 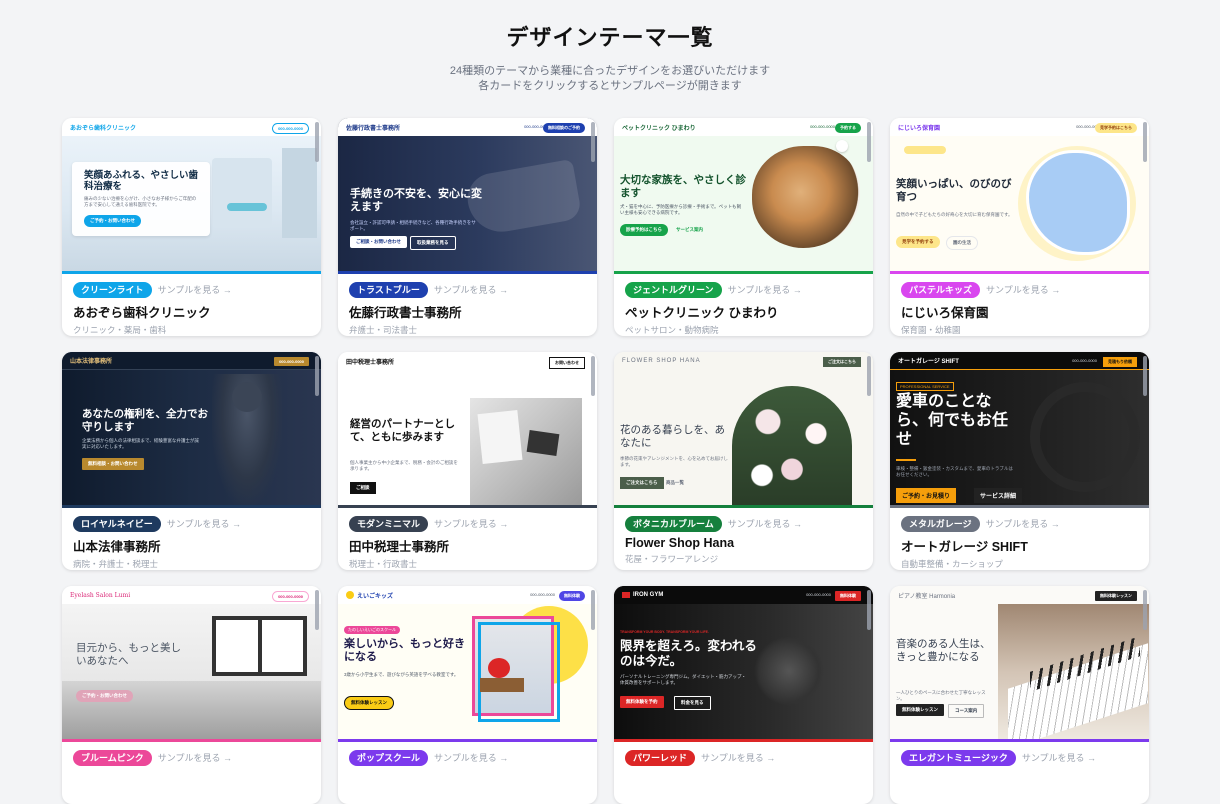 What do you see at coordinates (680, 543) in the screenshot?
I see `card-title: Flower Shop Hana` at bounding box center [680, 543].